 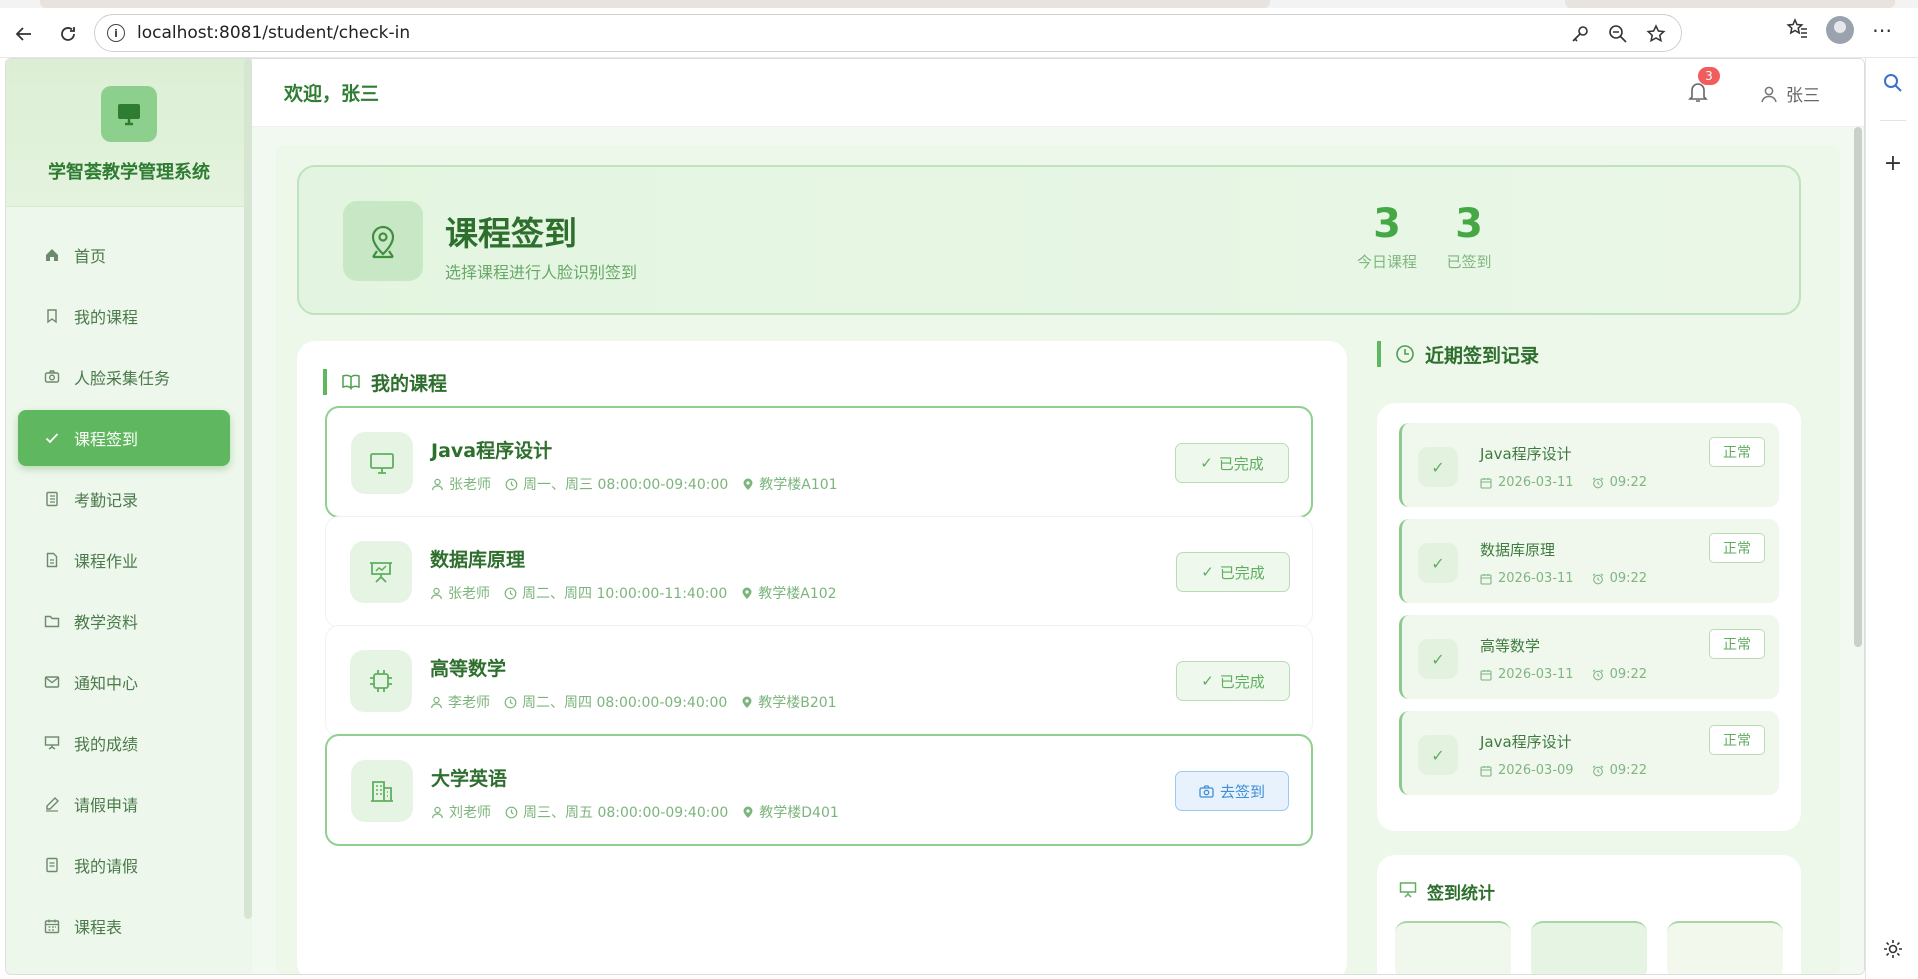 I want to click on course-time: 周三、周五 08:00:00-09:40:00, so click(x=626, y=813).